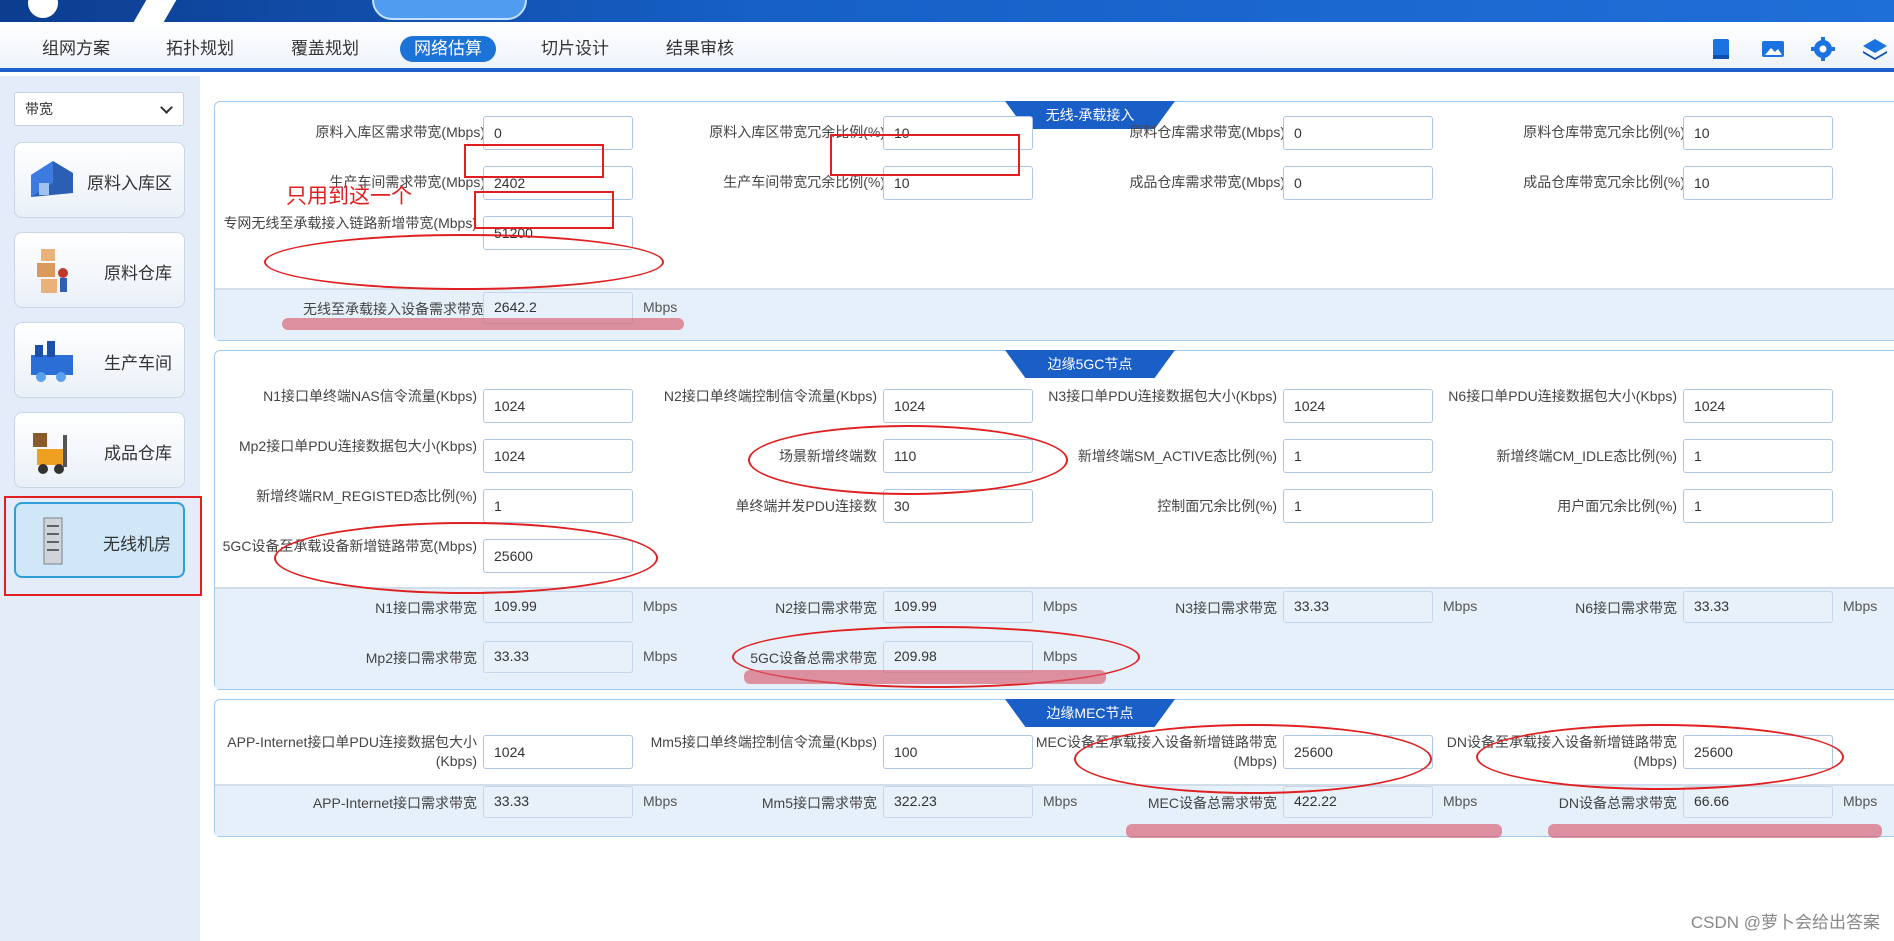  Describe the element at coordinates (1617, 803) in the screenshot. I see `result-label: DN设备总需求带宽` at that location.